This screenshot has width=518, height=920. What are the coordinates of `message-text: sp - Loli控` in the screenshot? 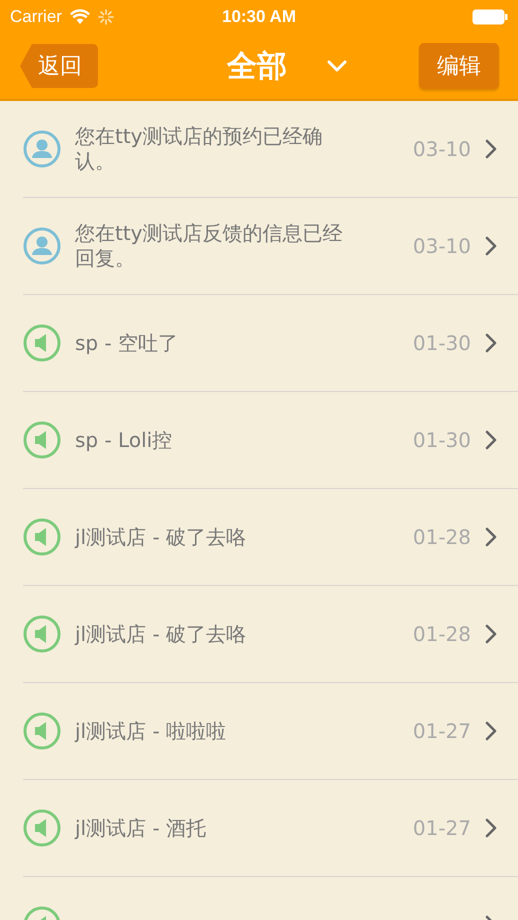 It's located at (124, 440).